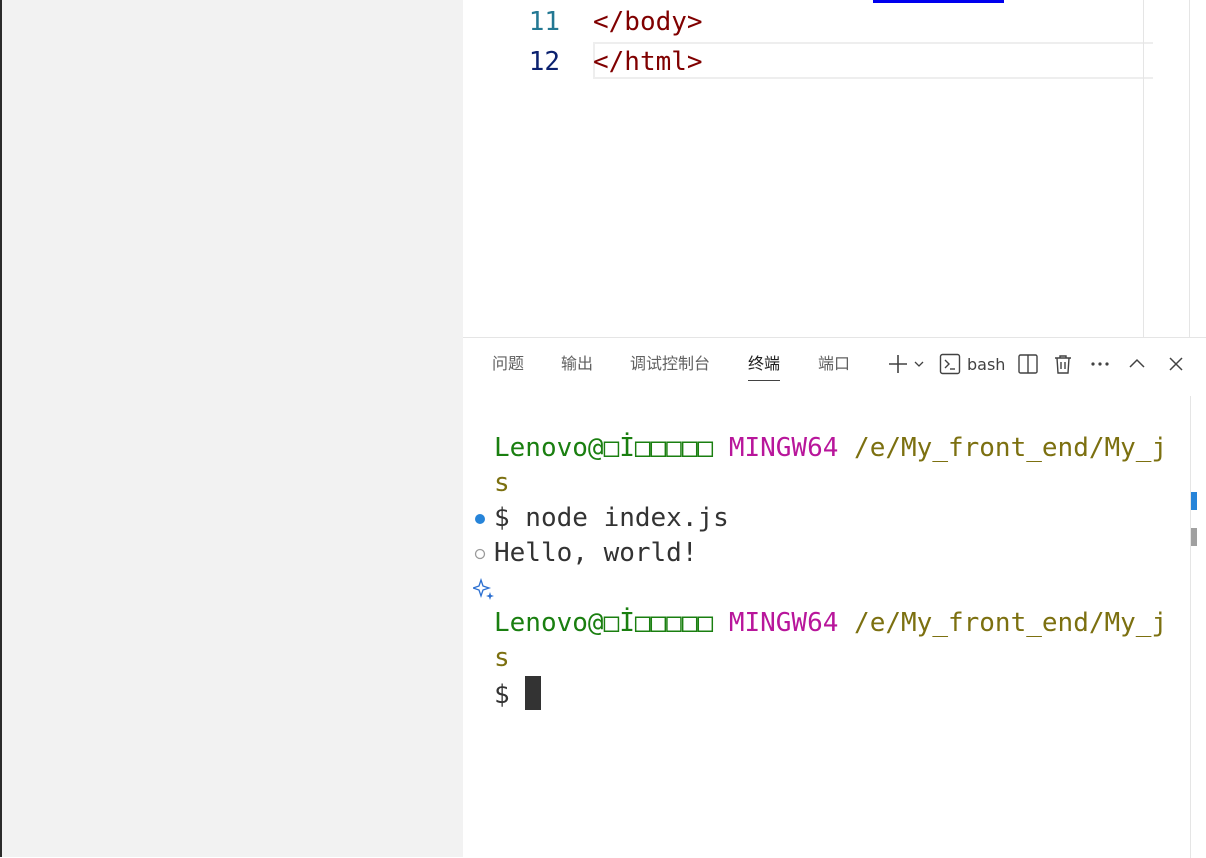 Image resolution: width=1206 pixels, height=858 pixels. I want to click on terminal-input-line: $, so click(518, 694).